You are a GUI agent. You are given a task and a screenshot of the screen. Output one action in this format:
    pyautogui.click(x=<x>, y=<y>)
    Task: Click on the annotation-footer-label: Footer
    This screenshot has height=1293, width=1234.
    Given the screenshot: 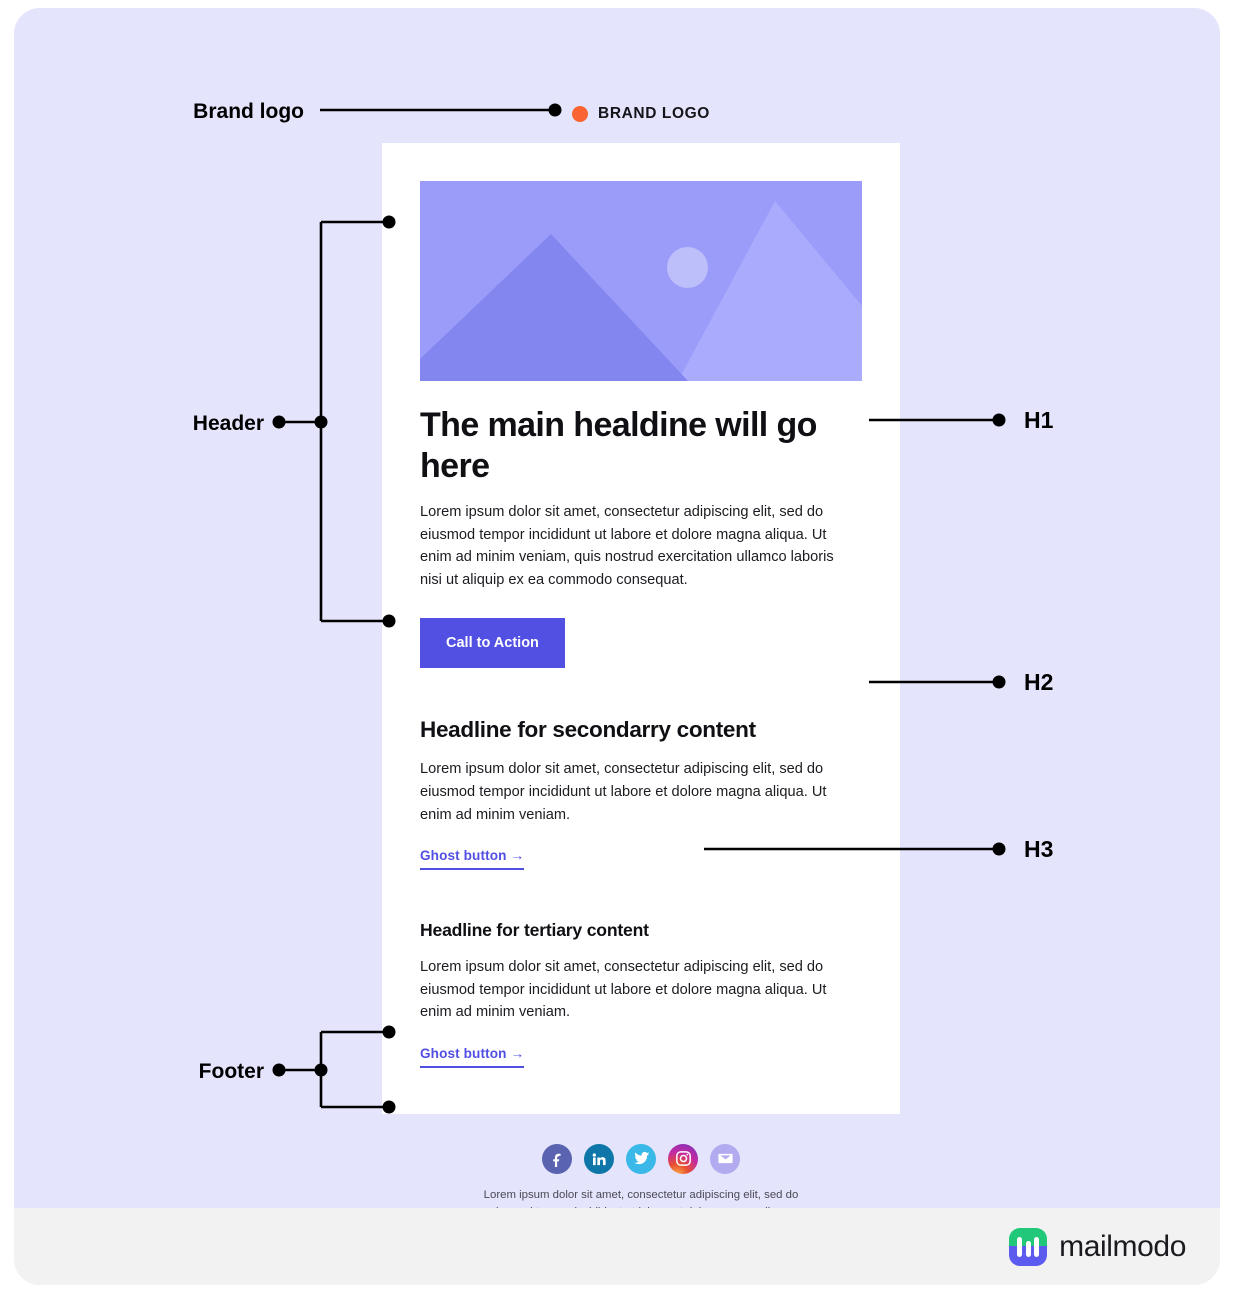 What is the action you would take?
    pyautogui.click(x=231, y=1071)
    